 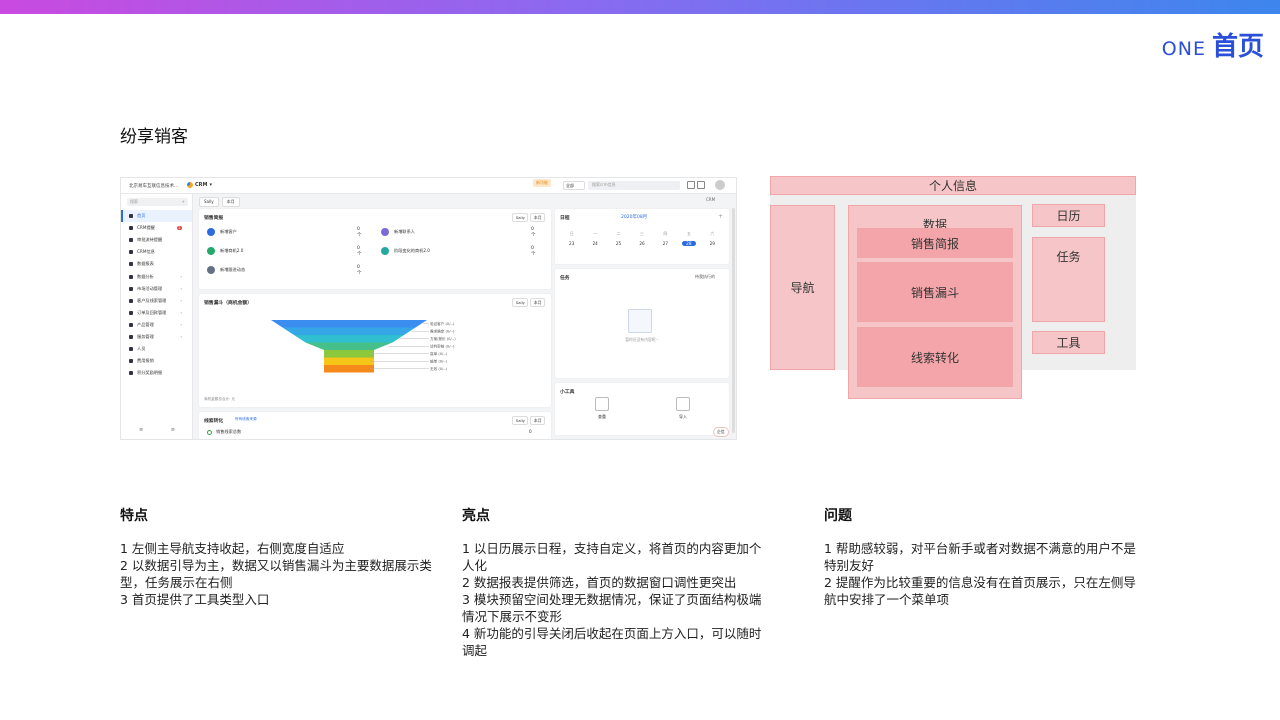 I want to click on funnel-stage-label: 需求确定 (0/--), so click(x=442, y=331).